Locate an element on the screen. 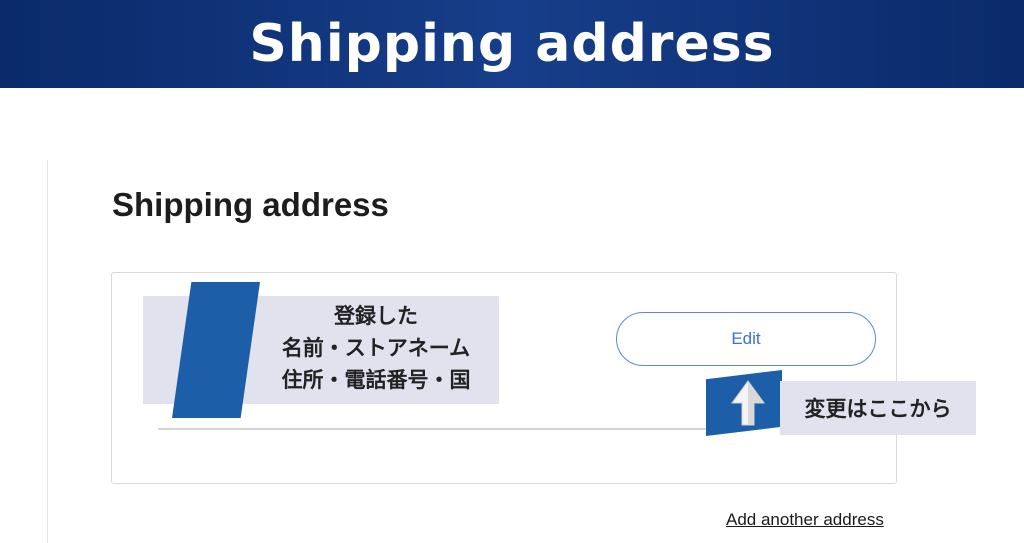 Image resolution: width=1024 pixels, height=543 pixels. add-address-link: Add another address is located at coordinates (805, 520).